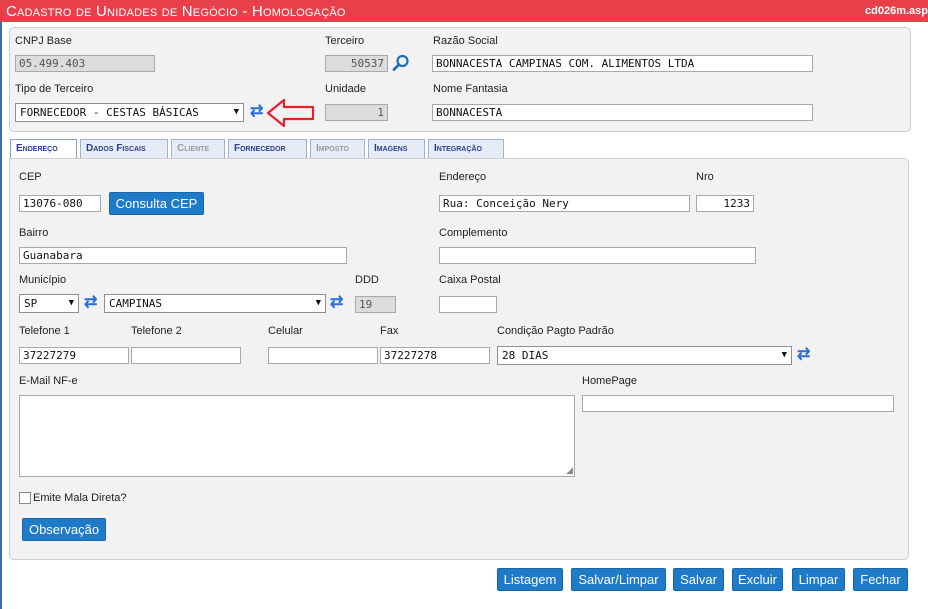  What do you see at coordinates (54, 89) in the screenshot?
I see `tipo-terceiro-label: Tipo de Terceiro` at bounding box center [54, 89].